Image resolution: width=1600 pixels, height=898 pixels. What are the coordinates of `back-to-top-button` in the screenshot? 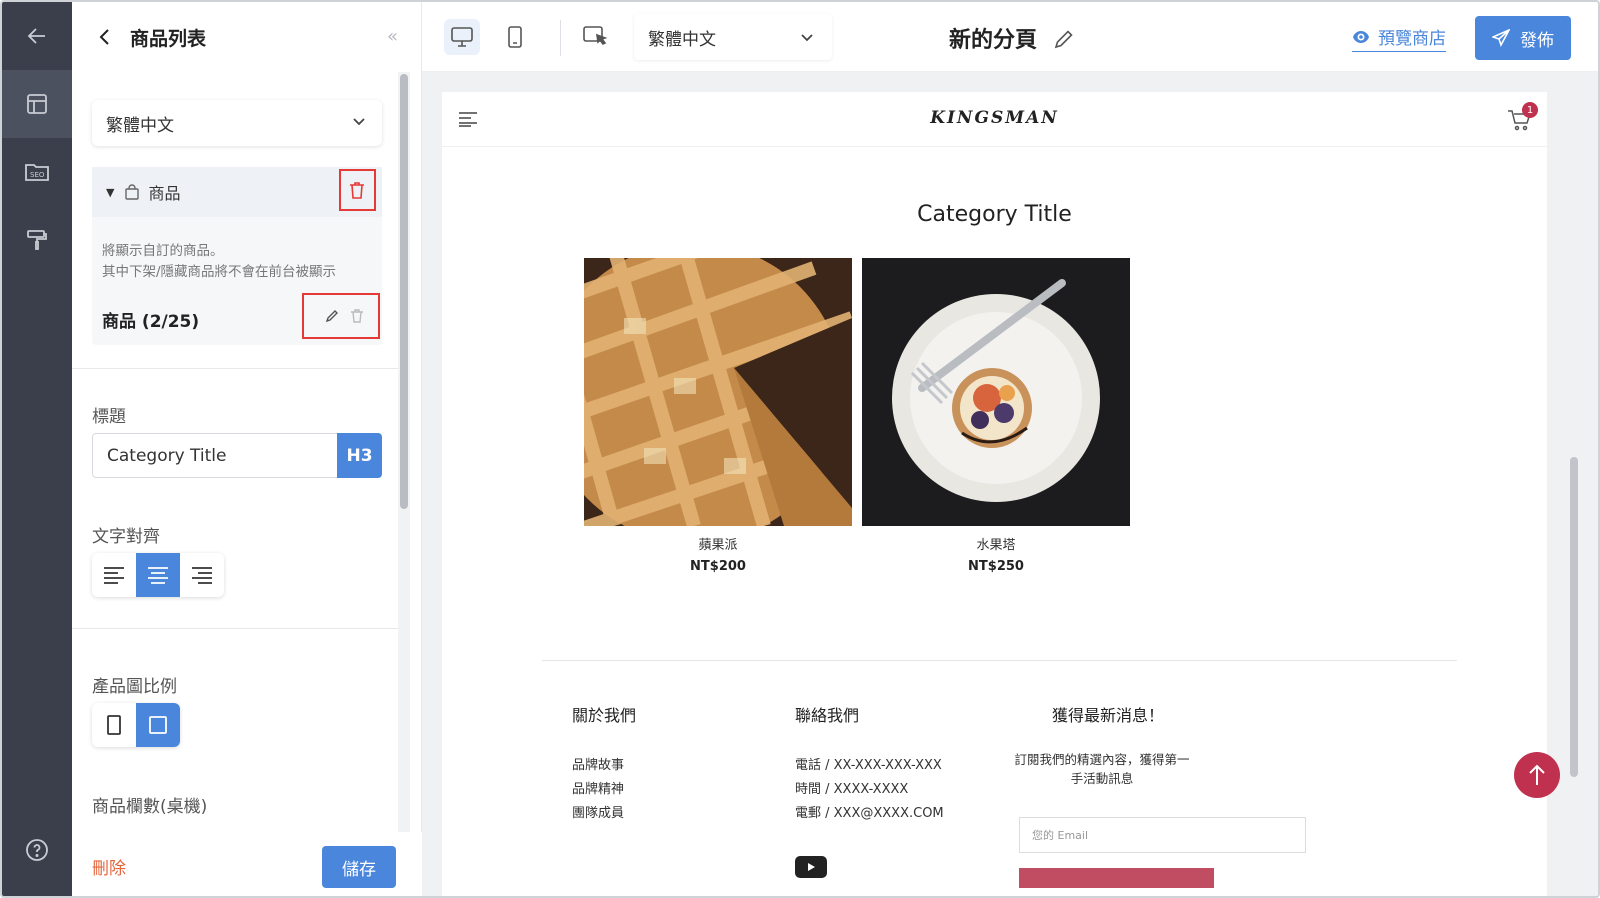 It's located at (1537, 775).